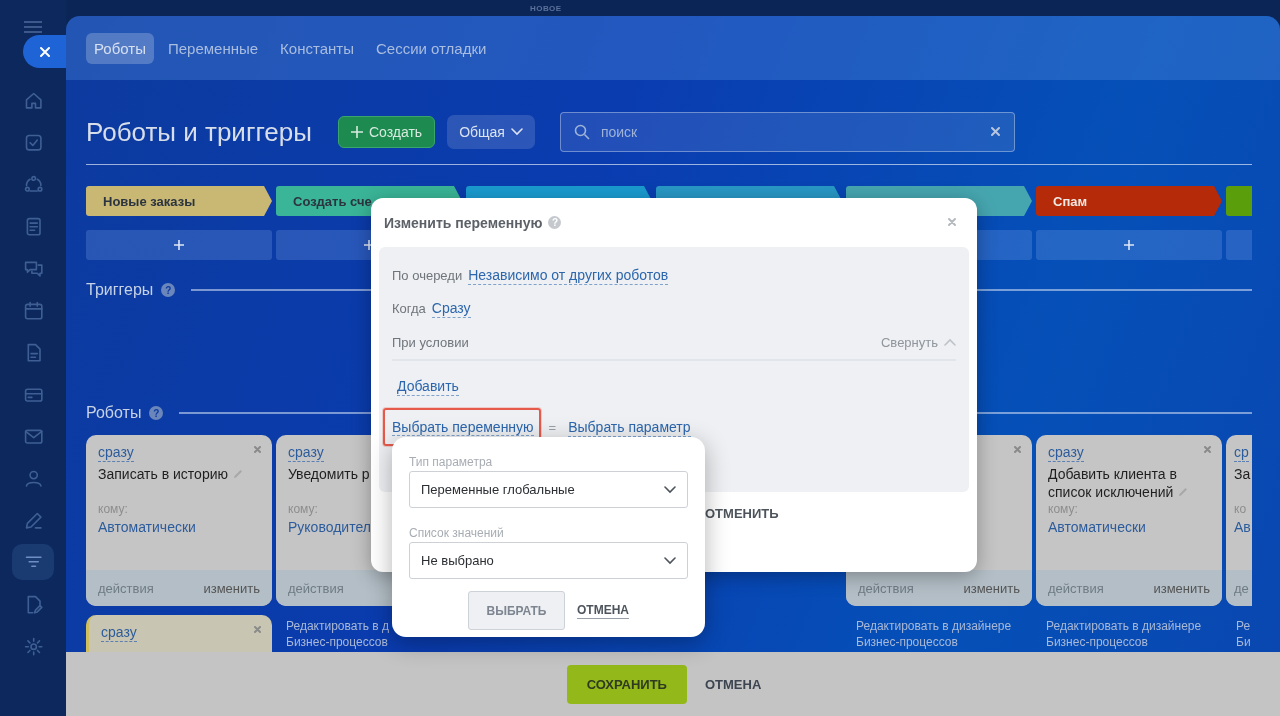  Describe the element at coordinates (179, 201) in the screenshot. I see `pipeline-stage: Новые заказы` at that location.